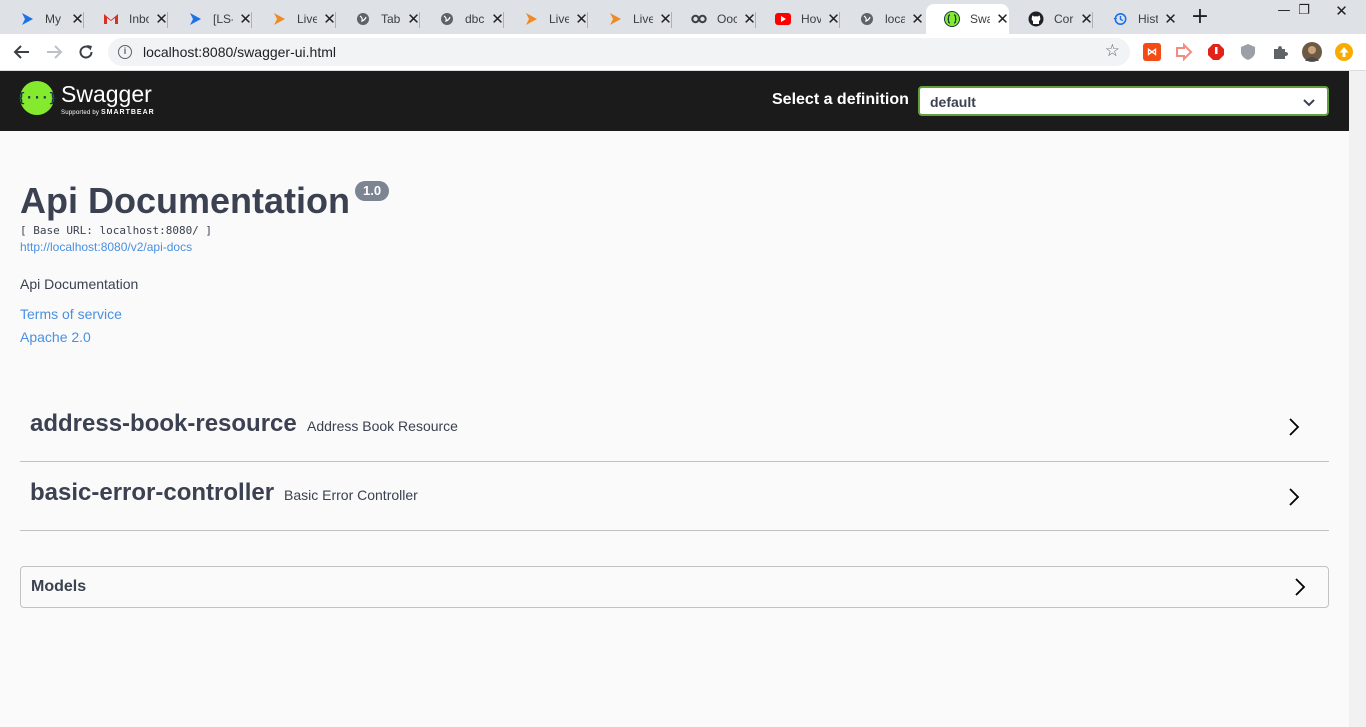 Image resolution: width=1366 pixels, height=727 pixels. I want to click on site-info-icon: i, so click(125, 52).